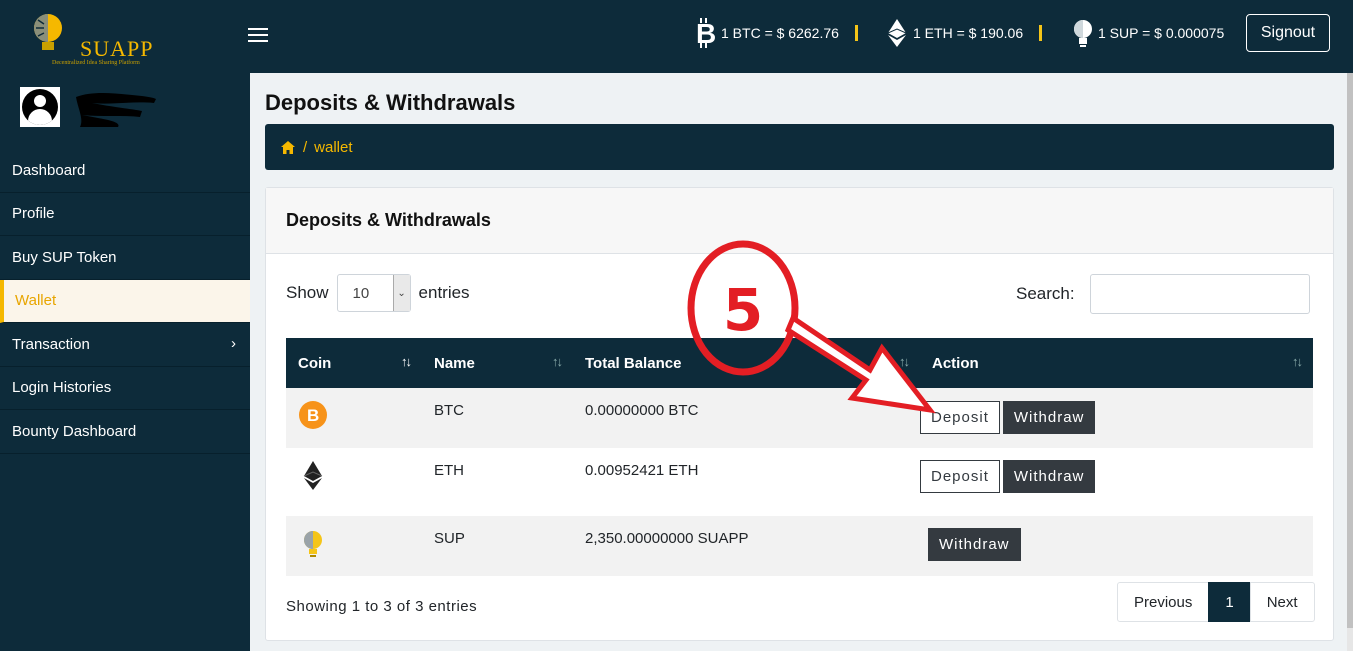 This screenshot has height=651, width=1353. I want to click on sidebar-item-wallet: Wallet, so click(125, 301).